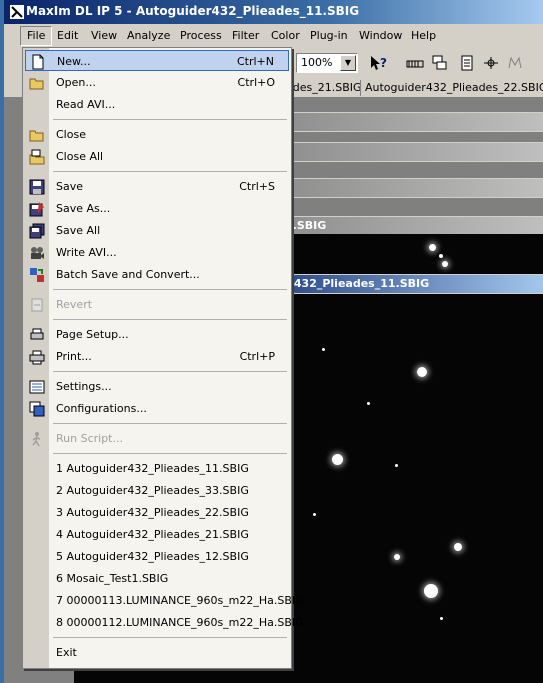 This screenshot has width=543, height=683. Describe the element at coordinates (255, 61) in the screenshot. I see `menu-item-shortcut: Ctrl+N` at that location.